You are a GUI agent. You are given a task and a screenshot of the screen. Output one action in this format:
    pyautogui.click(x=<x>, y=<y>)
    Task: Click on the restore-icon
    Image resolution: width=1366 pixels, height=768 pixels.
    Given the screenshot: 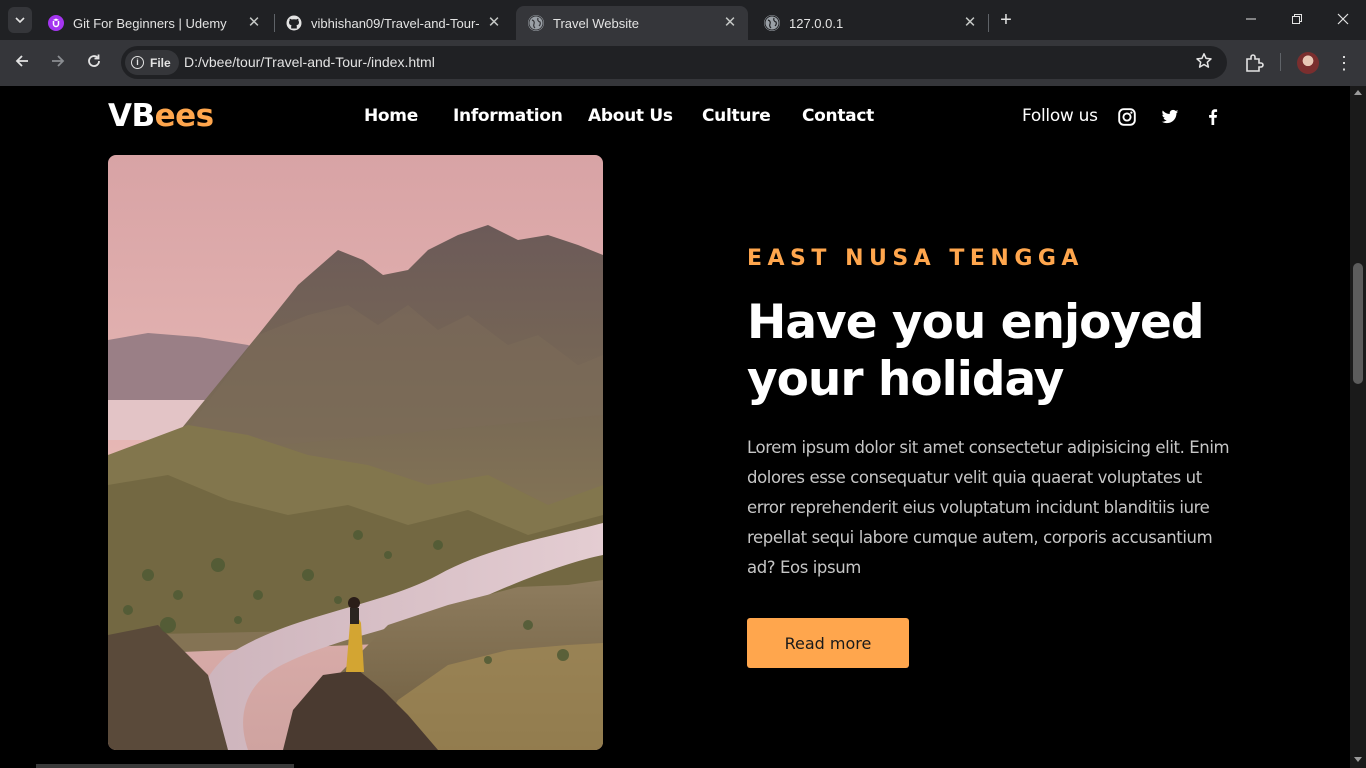 What is the action you would take?
    pyautogui.click(x=1297, y=19)
    